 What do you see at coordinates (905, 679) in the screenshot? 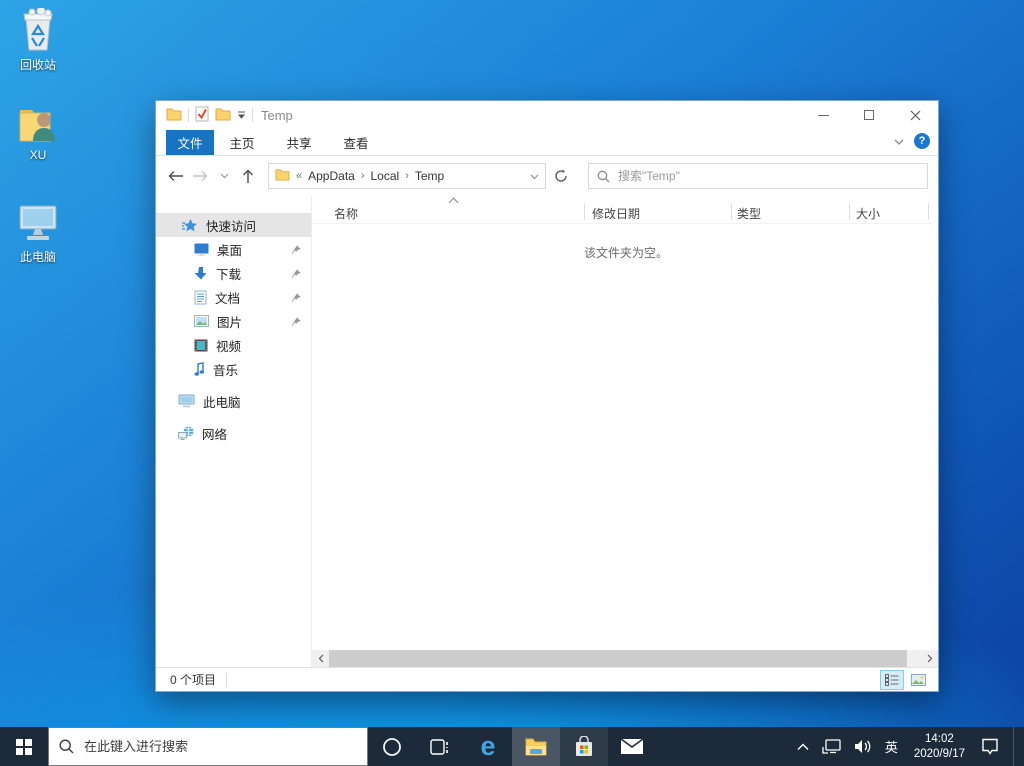
I see `view-switcher` at bounding box center [905, 679].